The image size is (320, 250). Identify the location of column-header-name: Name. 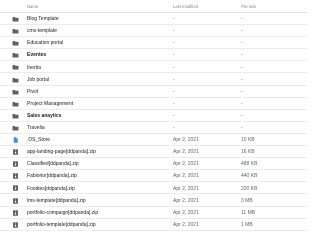
(32, 6).